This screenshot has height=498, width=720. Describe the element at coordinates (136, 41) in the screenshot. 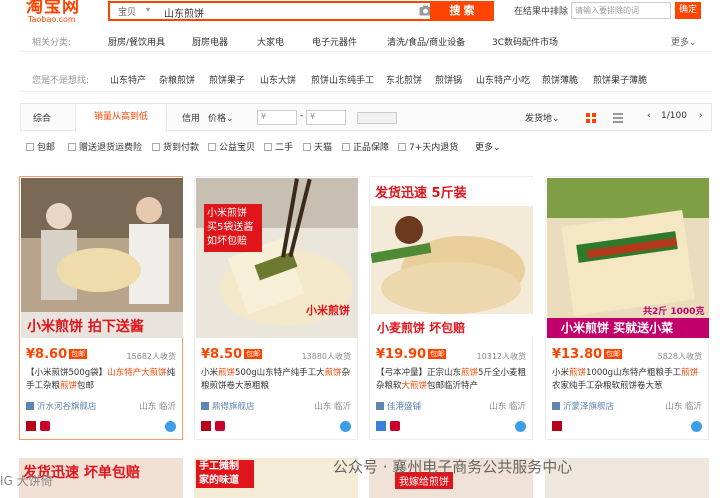

I see `related-item: 厨房/餐饮用具` at that location.